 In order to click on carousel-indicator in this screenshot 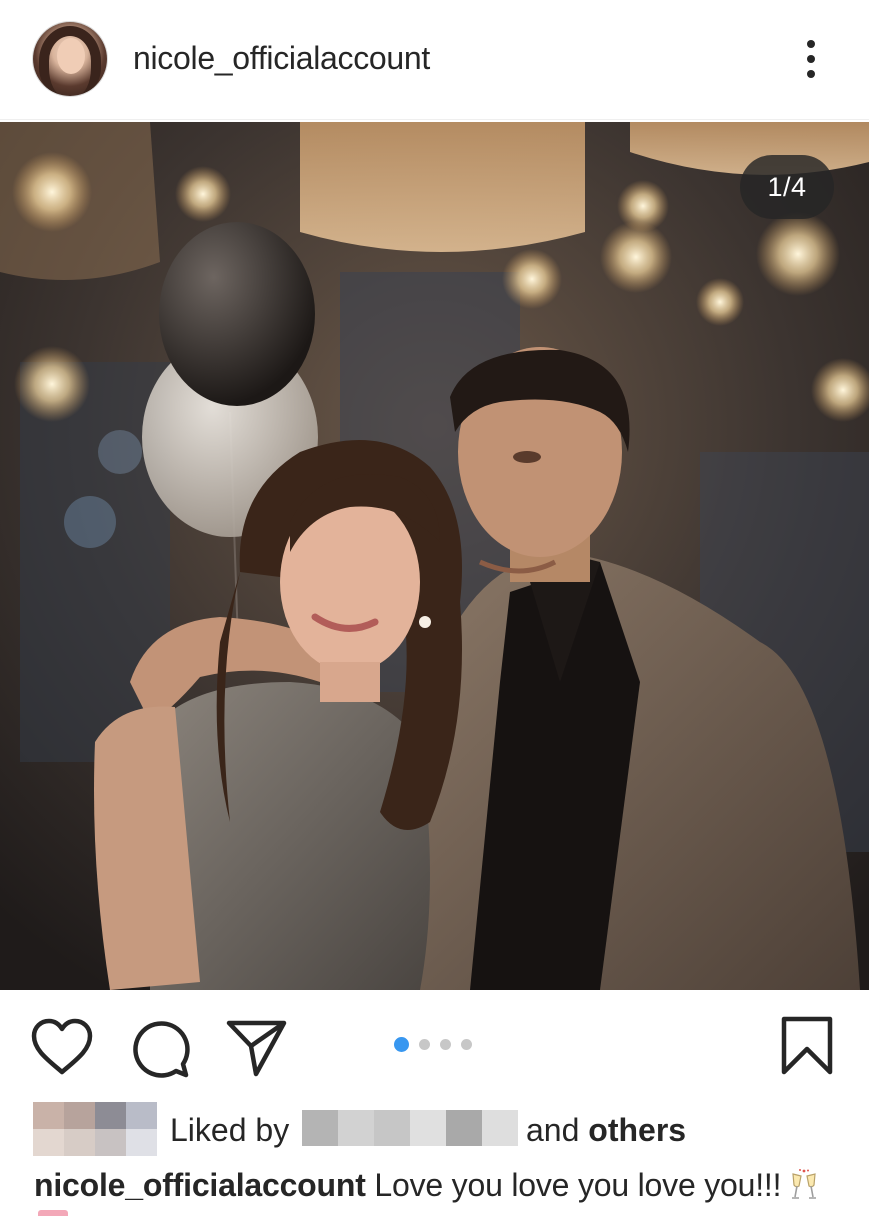, I will do `click(433, 1044)`.